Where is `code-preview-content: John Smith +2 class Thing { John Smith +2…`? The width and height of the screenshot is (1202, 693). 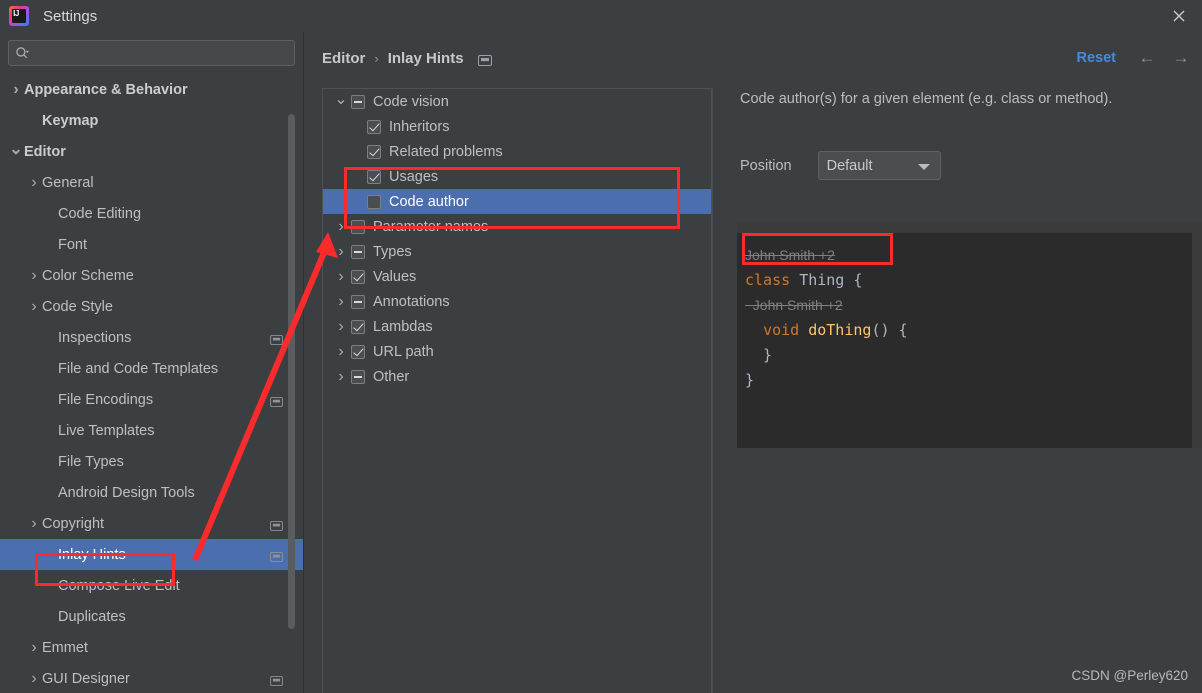
code-preview-content: John Smith +2 class Thing { John Smith +2… is located at coordinates (964, 340).